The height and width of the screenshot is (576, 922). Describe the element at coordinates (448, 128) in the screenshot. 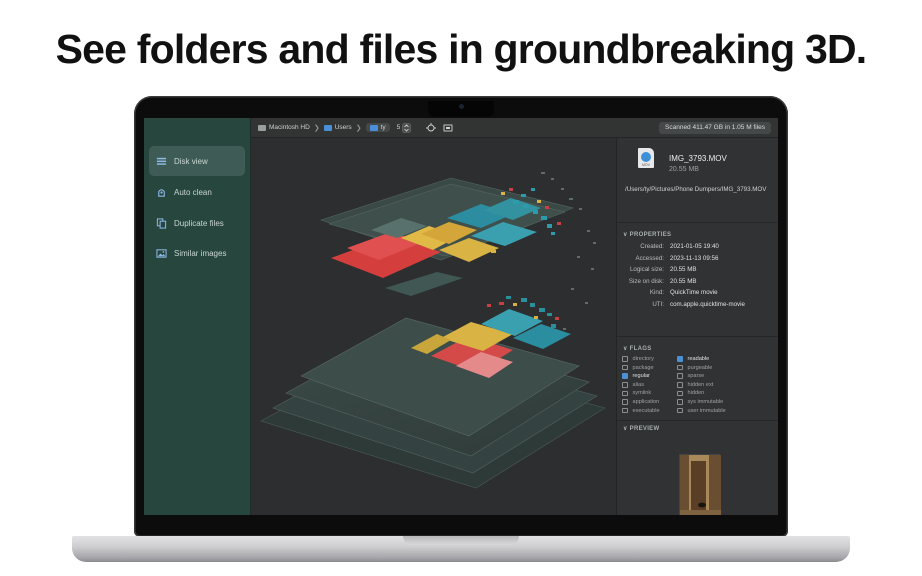

I see `fullscreen-view-icon` at that location.